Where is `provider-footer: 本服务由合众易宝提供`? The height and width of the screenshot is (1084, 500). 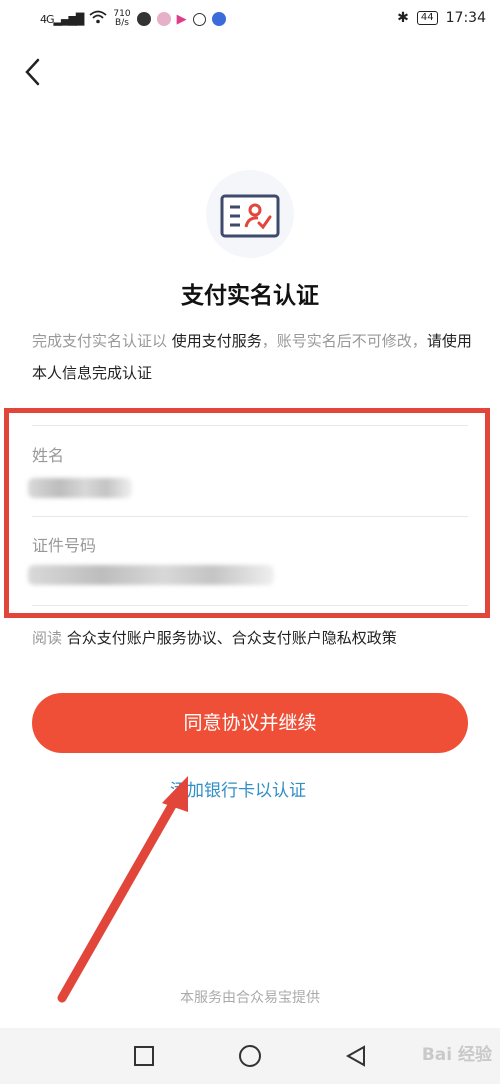
provider-footer: 本服务由合众易宝提供 is located at coordinates (250, 998).